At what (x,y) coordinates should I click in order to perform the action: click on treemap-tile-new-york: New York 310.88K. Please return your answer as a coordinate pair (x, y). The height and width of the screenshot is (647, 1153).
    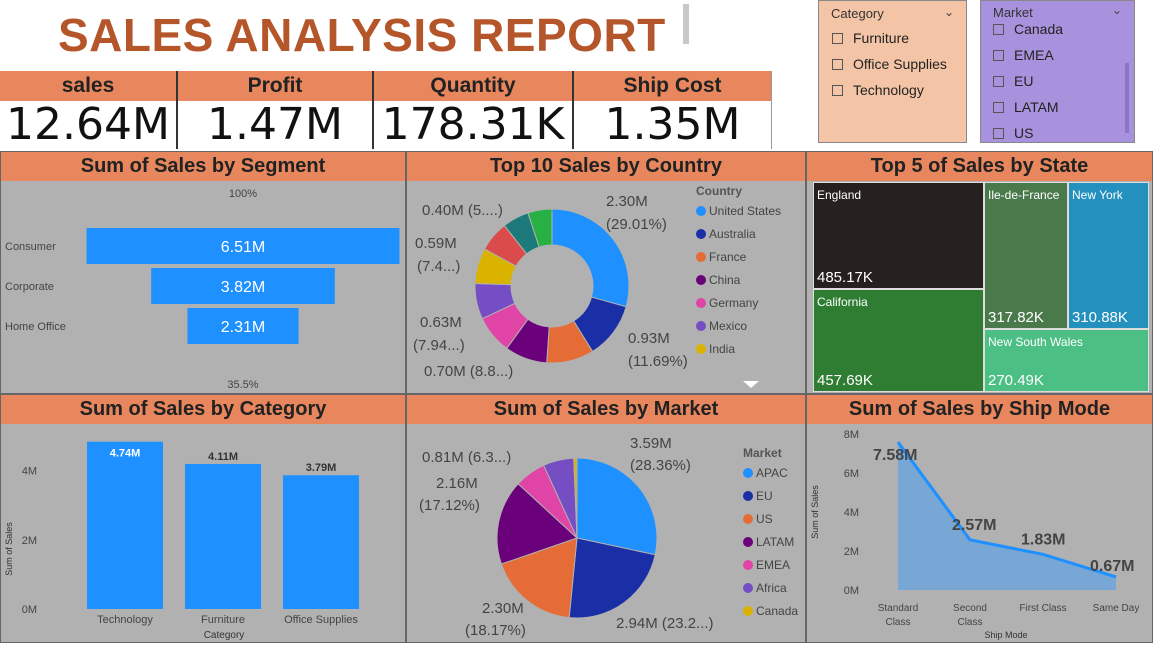
    Looking at the image, I should click on (1108, 255).